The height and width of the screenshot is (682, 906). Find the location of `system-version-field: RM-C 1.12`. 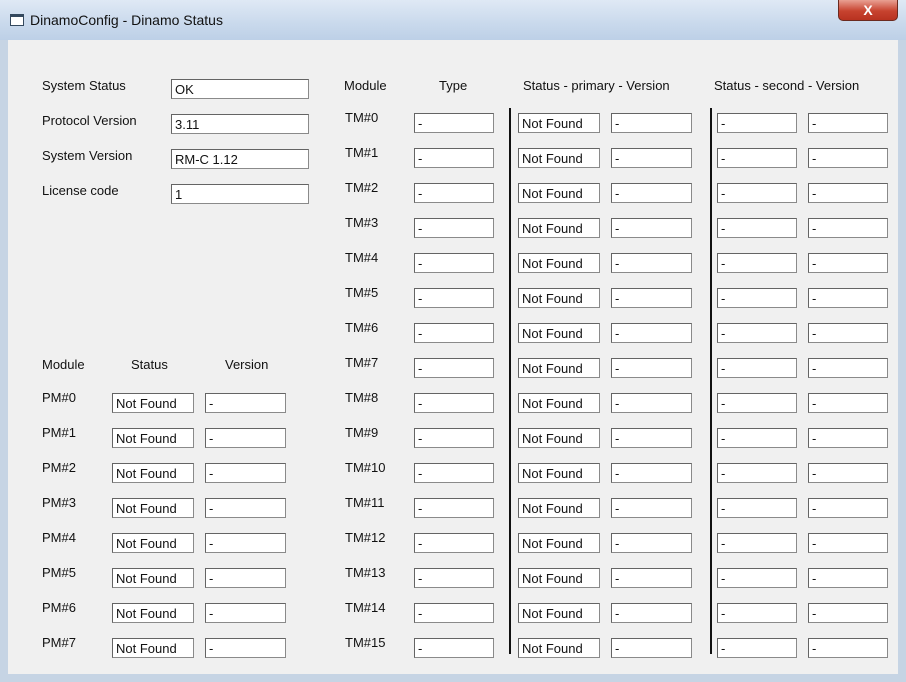

system-version-field: RM-C 1.12 is located at coordinates (240, 159).